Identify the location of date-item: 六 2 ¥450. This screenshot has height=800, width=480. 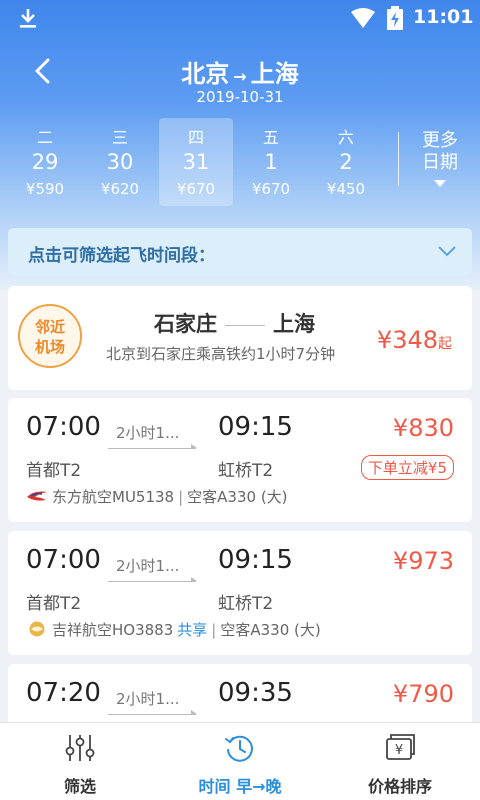
(346, 162).